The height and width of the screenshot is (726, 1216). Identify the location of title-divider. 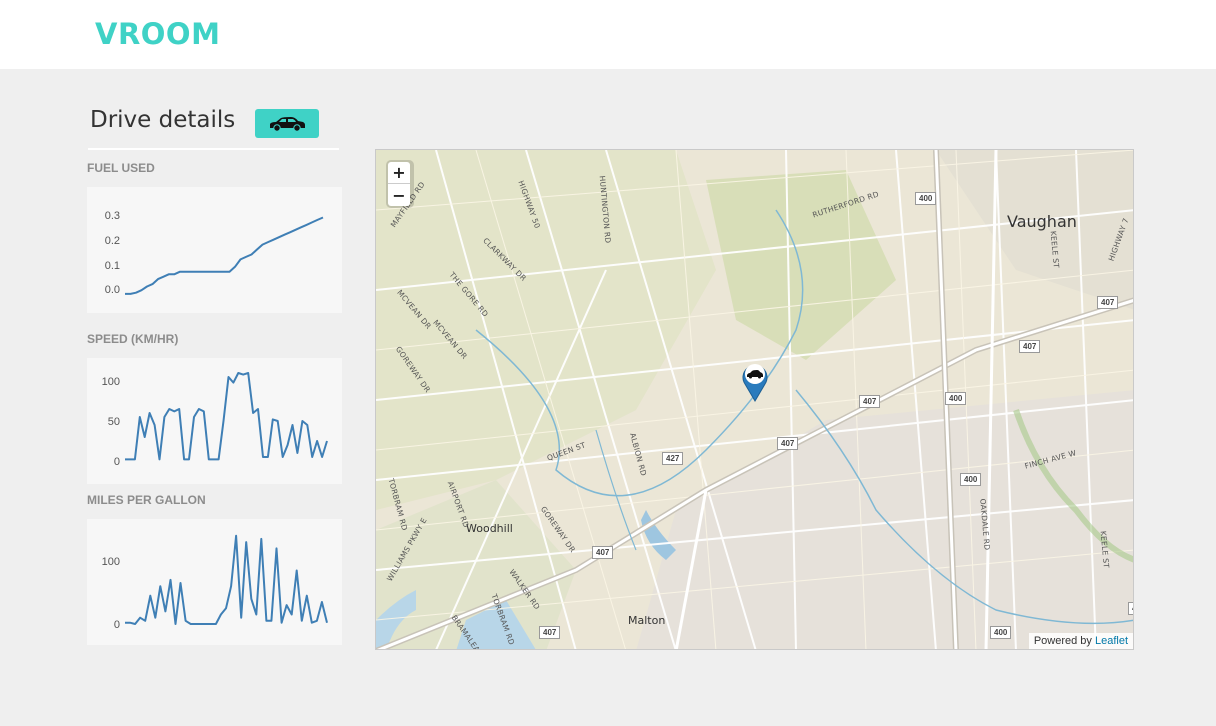
(213, 149).